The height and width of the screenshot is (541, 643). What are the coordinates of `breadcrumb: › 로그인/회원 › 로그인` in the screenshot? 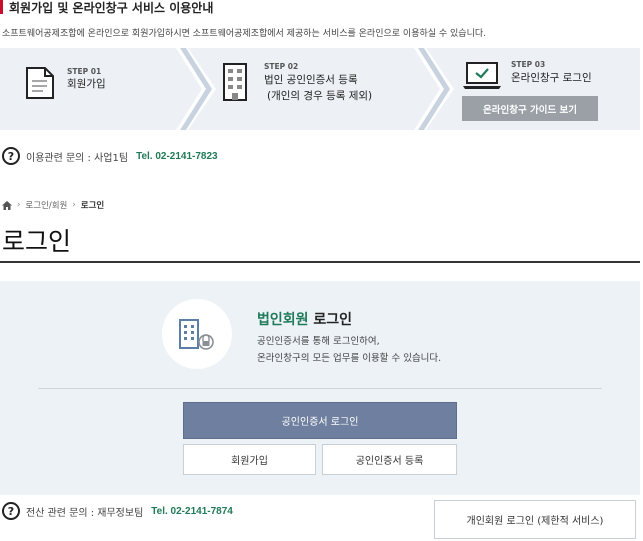 It's located at (53, 205).